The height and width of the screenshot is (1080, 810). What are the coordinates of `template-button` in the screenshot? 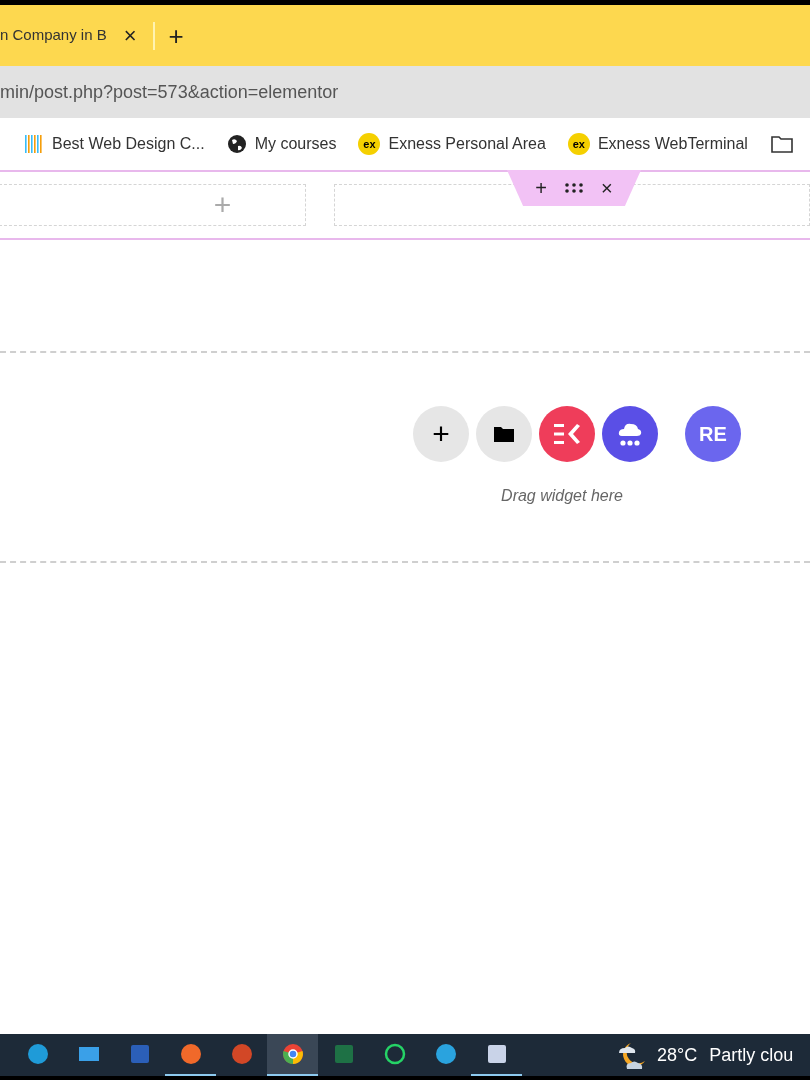 It's located at (504, 434).